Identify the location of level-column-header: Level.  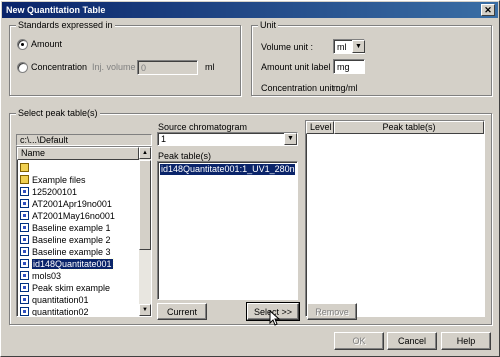
(320, 127).